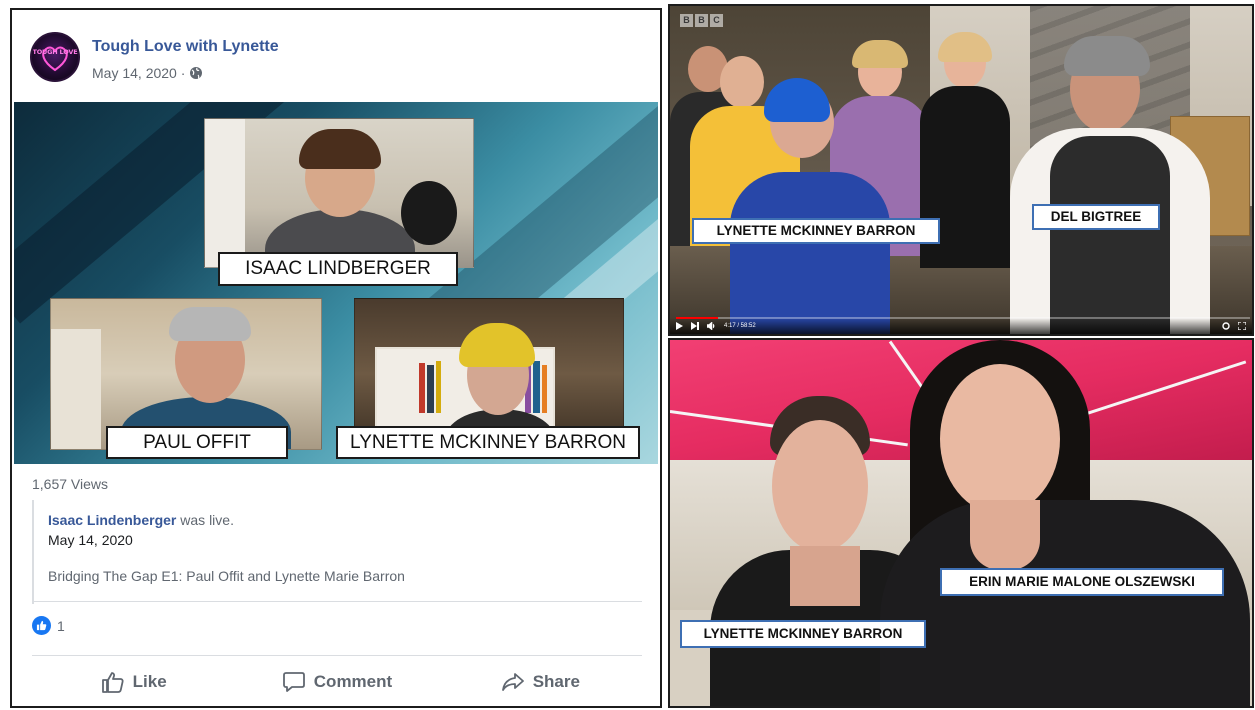  Describe the element at coordinates (1082, 582) in the screenshot. I see `label-erin: ERIN MARIE MALONE OLSZEWSKI` at that location.